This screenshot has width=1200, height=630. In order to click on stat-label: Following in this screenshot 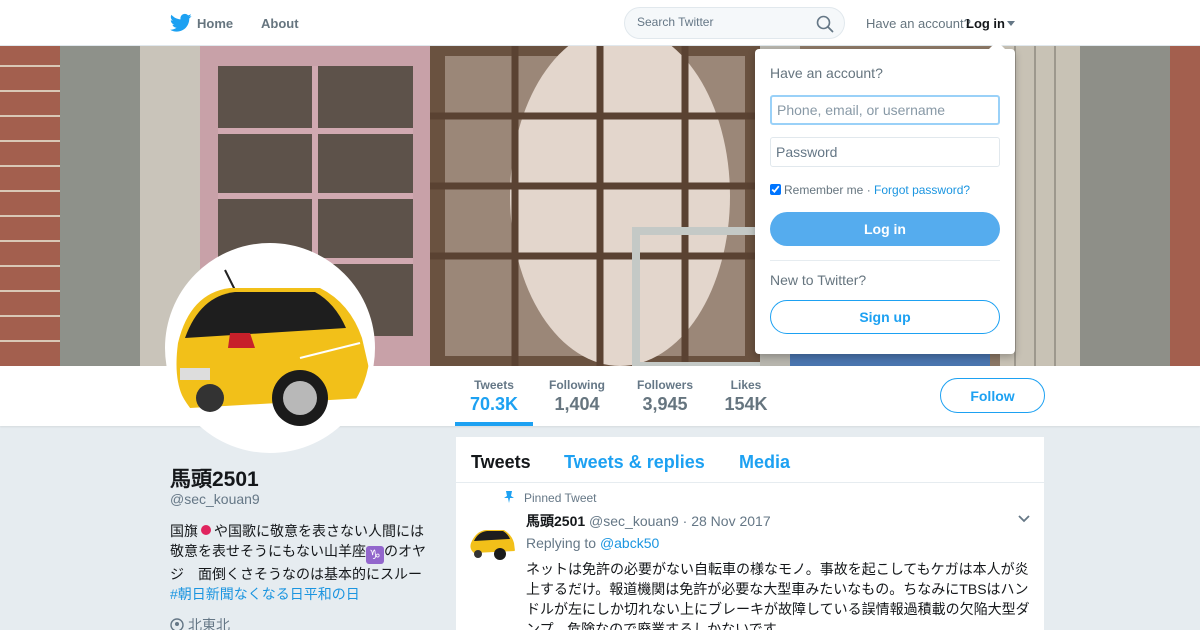, I will do `click(577, 385)`.